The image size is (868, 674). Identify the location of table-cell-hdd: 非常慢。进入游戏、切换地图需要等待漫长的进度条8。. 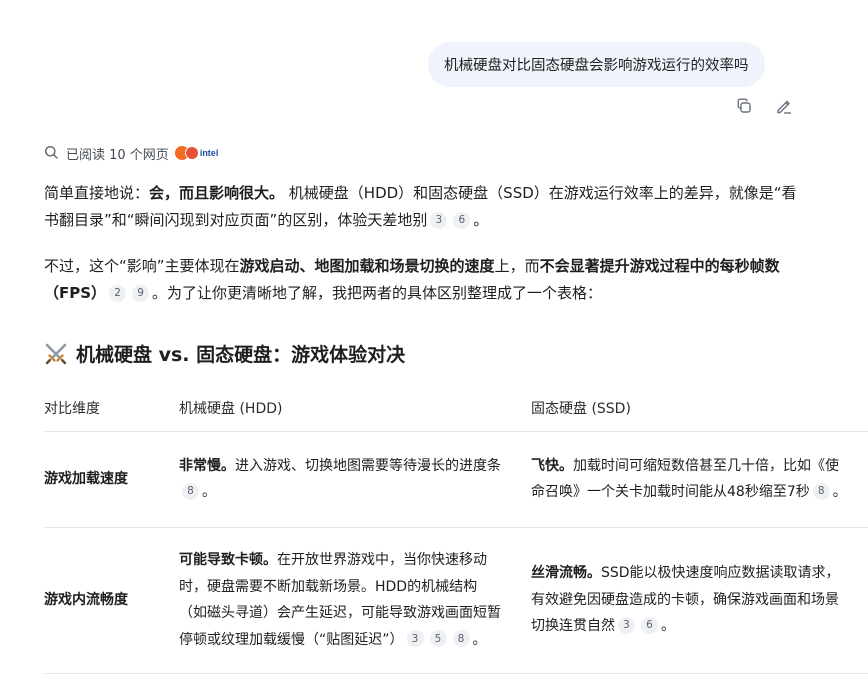
(355, 479).